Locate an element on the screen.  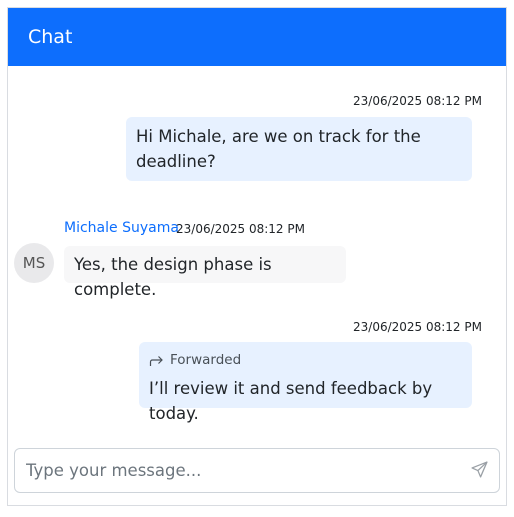
message-bubble: Yes, the design phase is complete. is located at coordinates (205, 272).